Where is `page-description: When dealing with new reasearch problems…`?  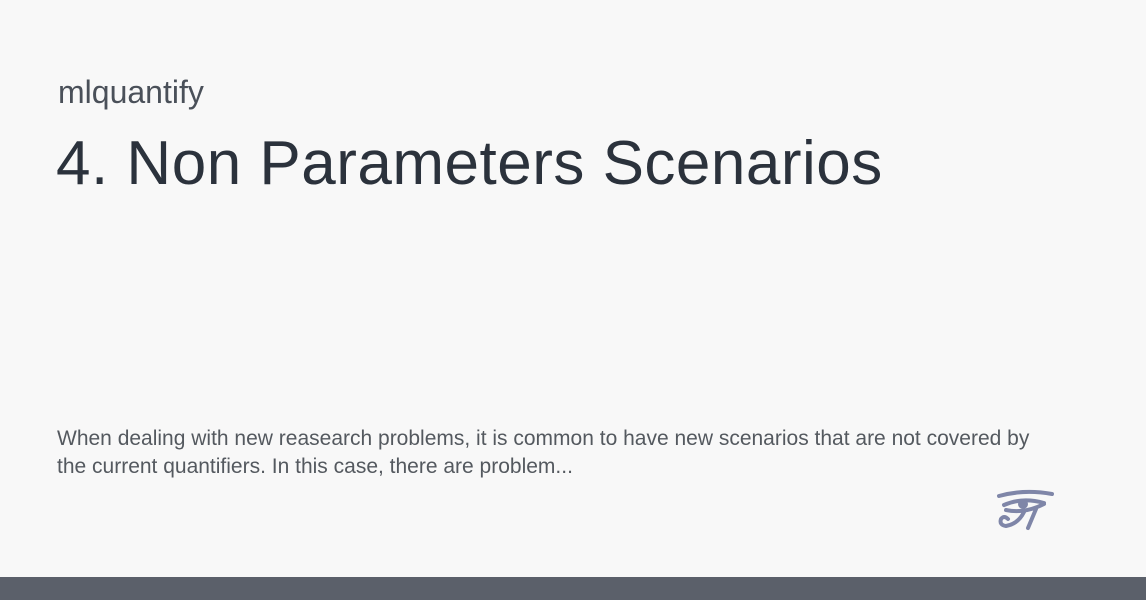
page-description: When dealing with new reasearch problems… is located at coordinates (543, 452).